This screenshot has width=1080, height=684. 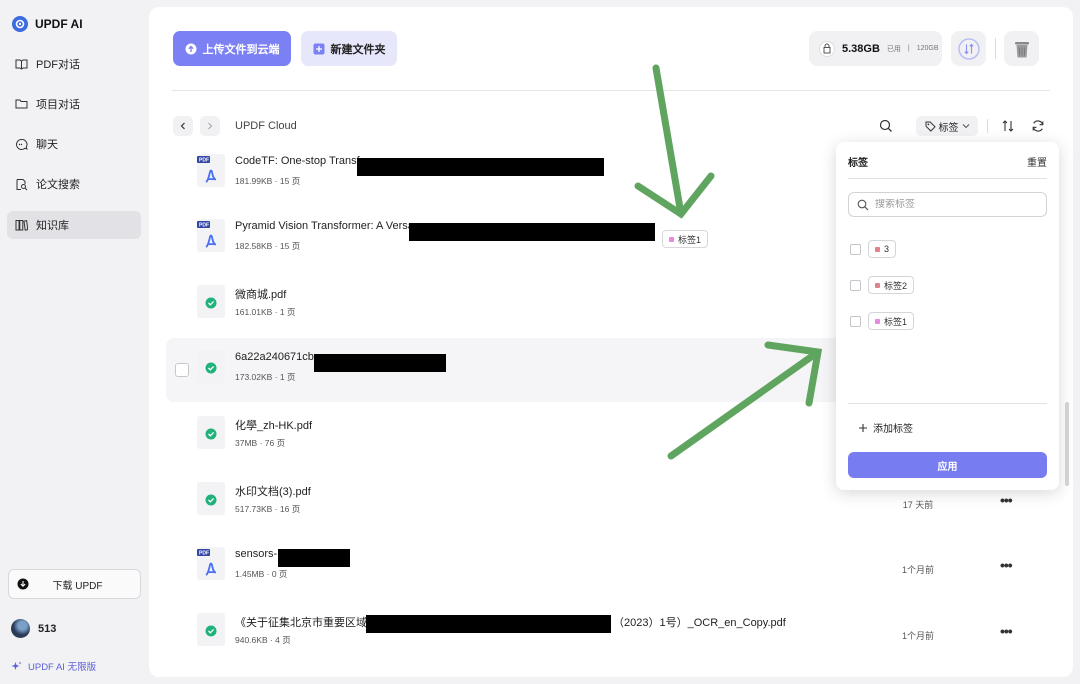 What do you see at coordinates (893, 49) in the screenshot?
I see `storage-used-suffix: 已用` at bounding box center [893, 49].